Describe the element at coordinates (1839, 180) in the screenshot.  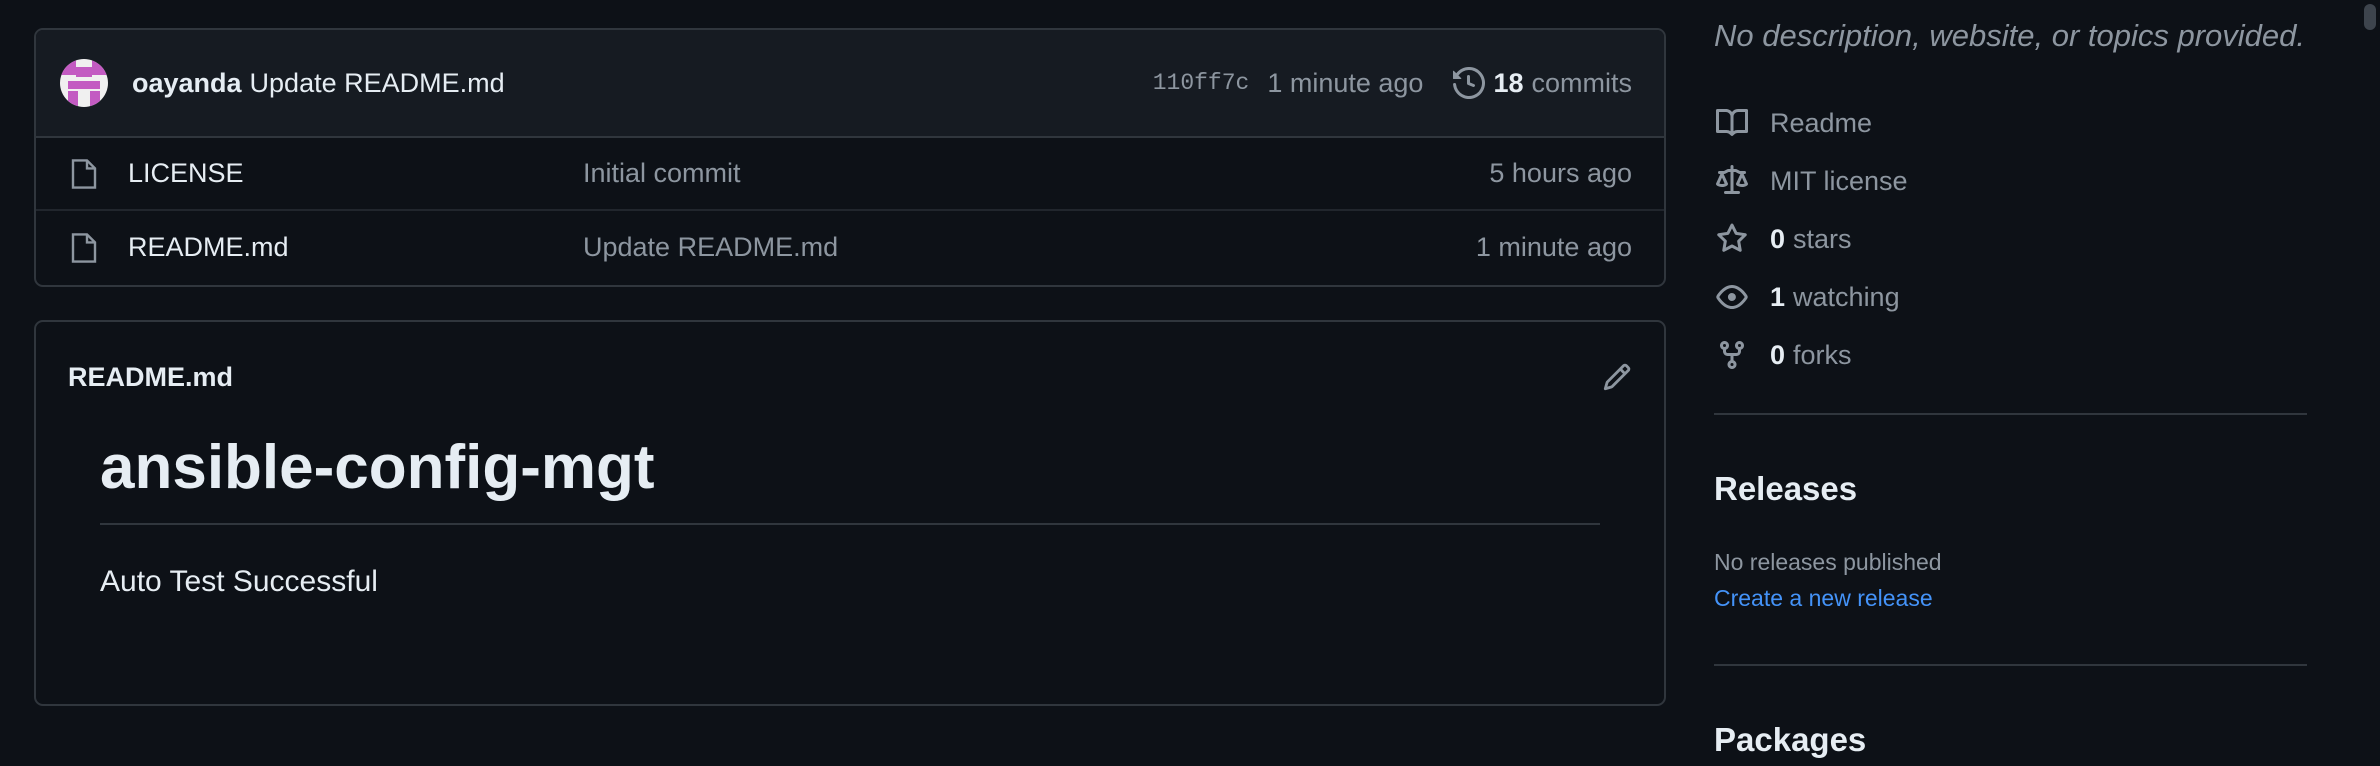
I see `meta-label: MIT license` at that location.